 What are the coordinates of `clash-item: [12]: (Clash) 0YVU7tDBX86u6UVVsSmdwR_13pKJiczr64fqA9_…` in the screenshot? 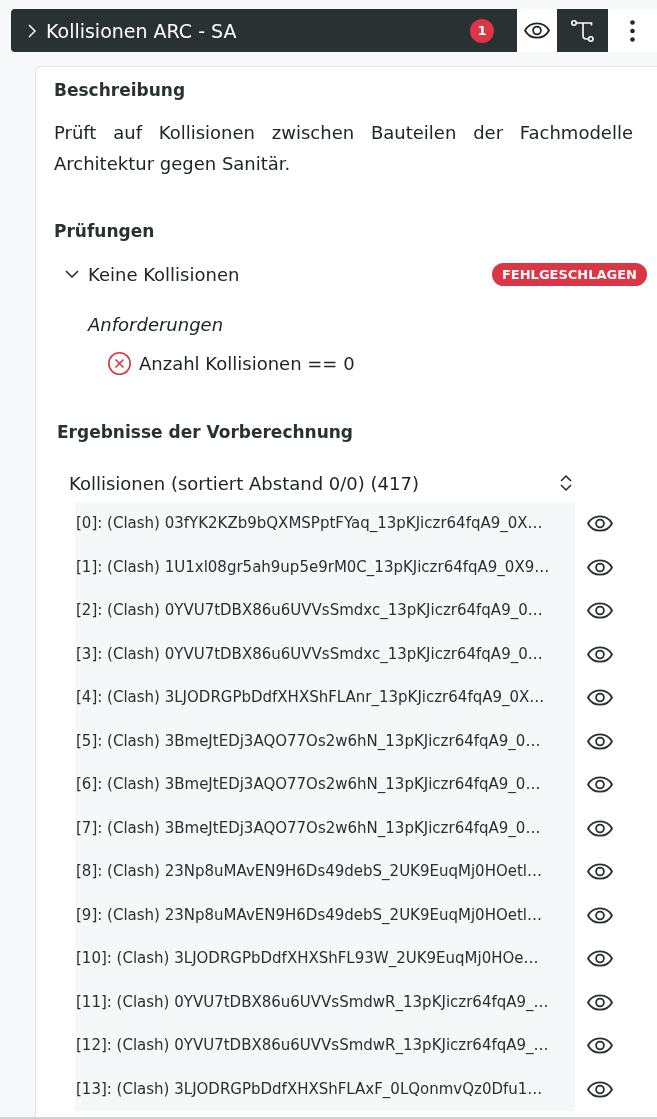 It's located at (325, 1046).